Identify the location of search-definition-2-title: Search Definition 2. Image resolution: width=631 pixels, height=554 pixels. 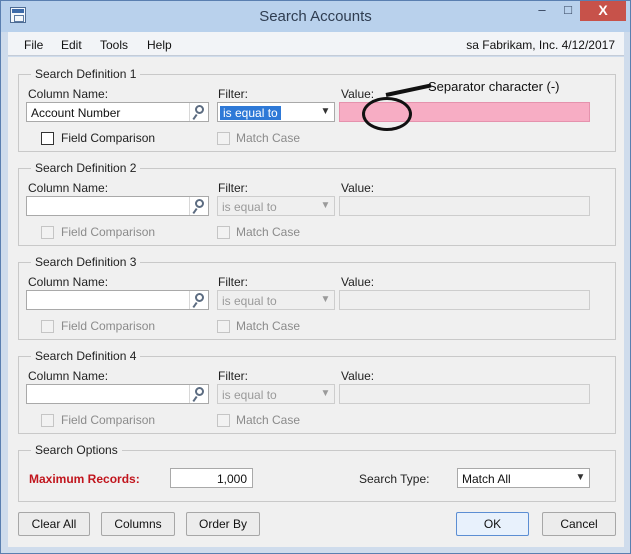
(86, 168).